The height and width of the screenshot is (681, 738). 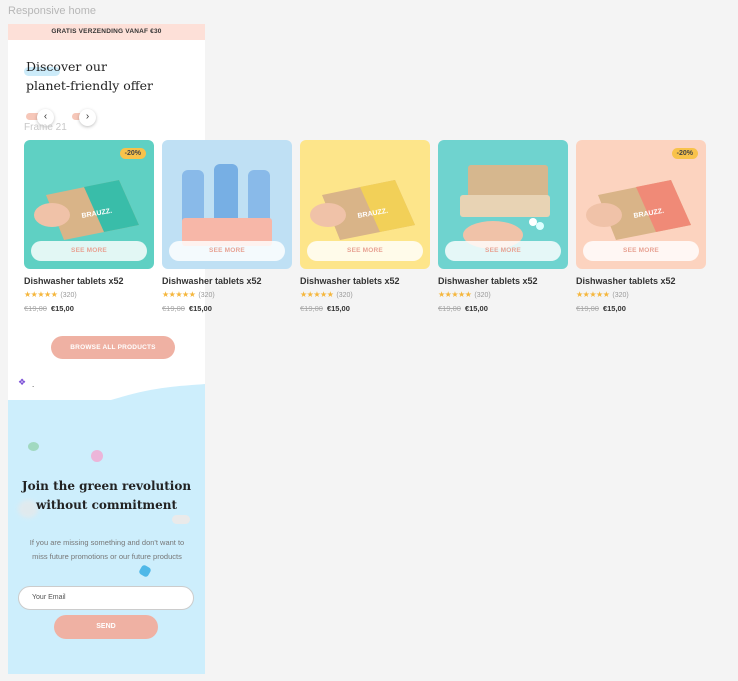 What do you see at coordinates (66, 117) in the screenshot?
I see `carousel-controls: ‹ ›` at bounding box center [66, 117].